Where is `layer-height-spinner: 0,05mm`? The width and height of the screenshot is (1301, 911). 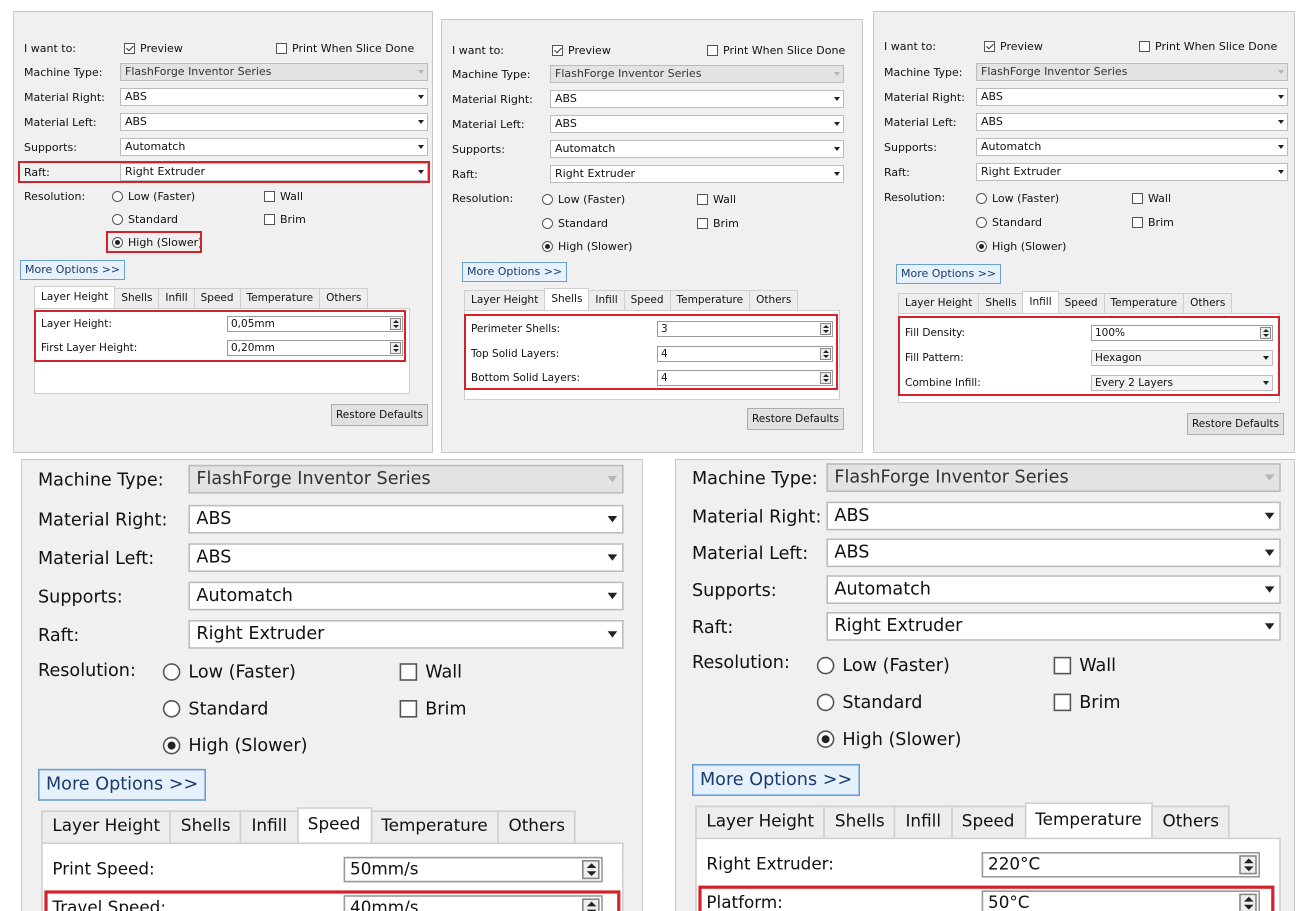
layer-height-spinner: 0,05mm is located at coordinates (315, 324).